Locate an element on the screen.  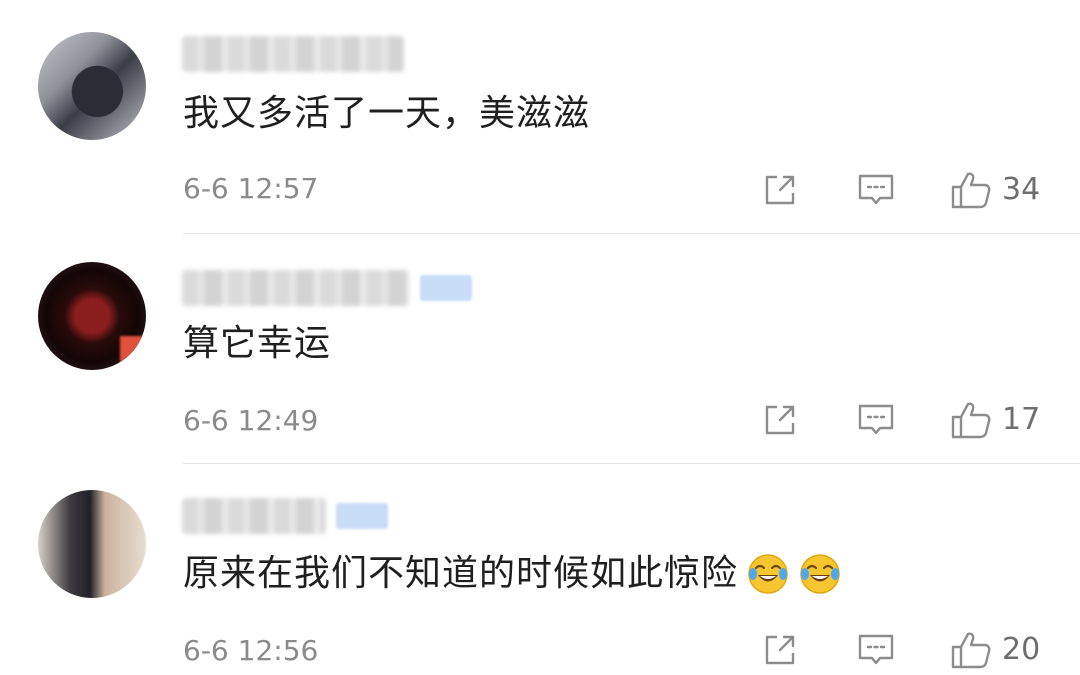
comment-text: 算它幸运 is located at coordinates (257, 344).